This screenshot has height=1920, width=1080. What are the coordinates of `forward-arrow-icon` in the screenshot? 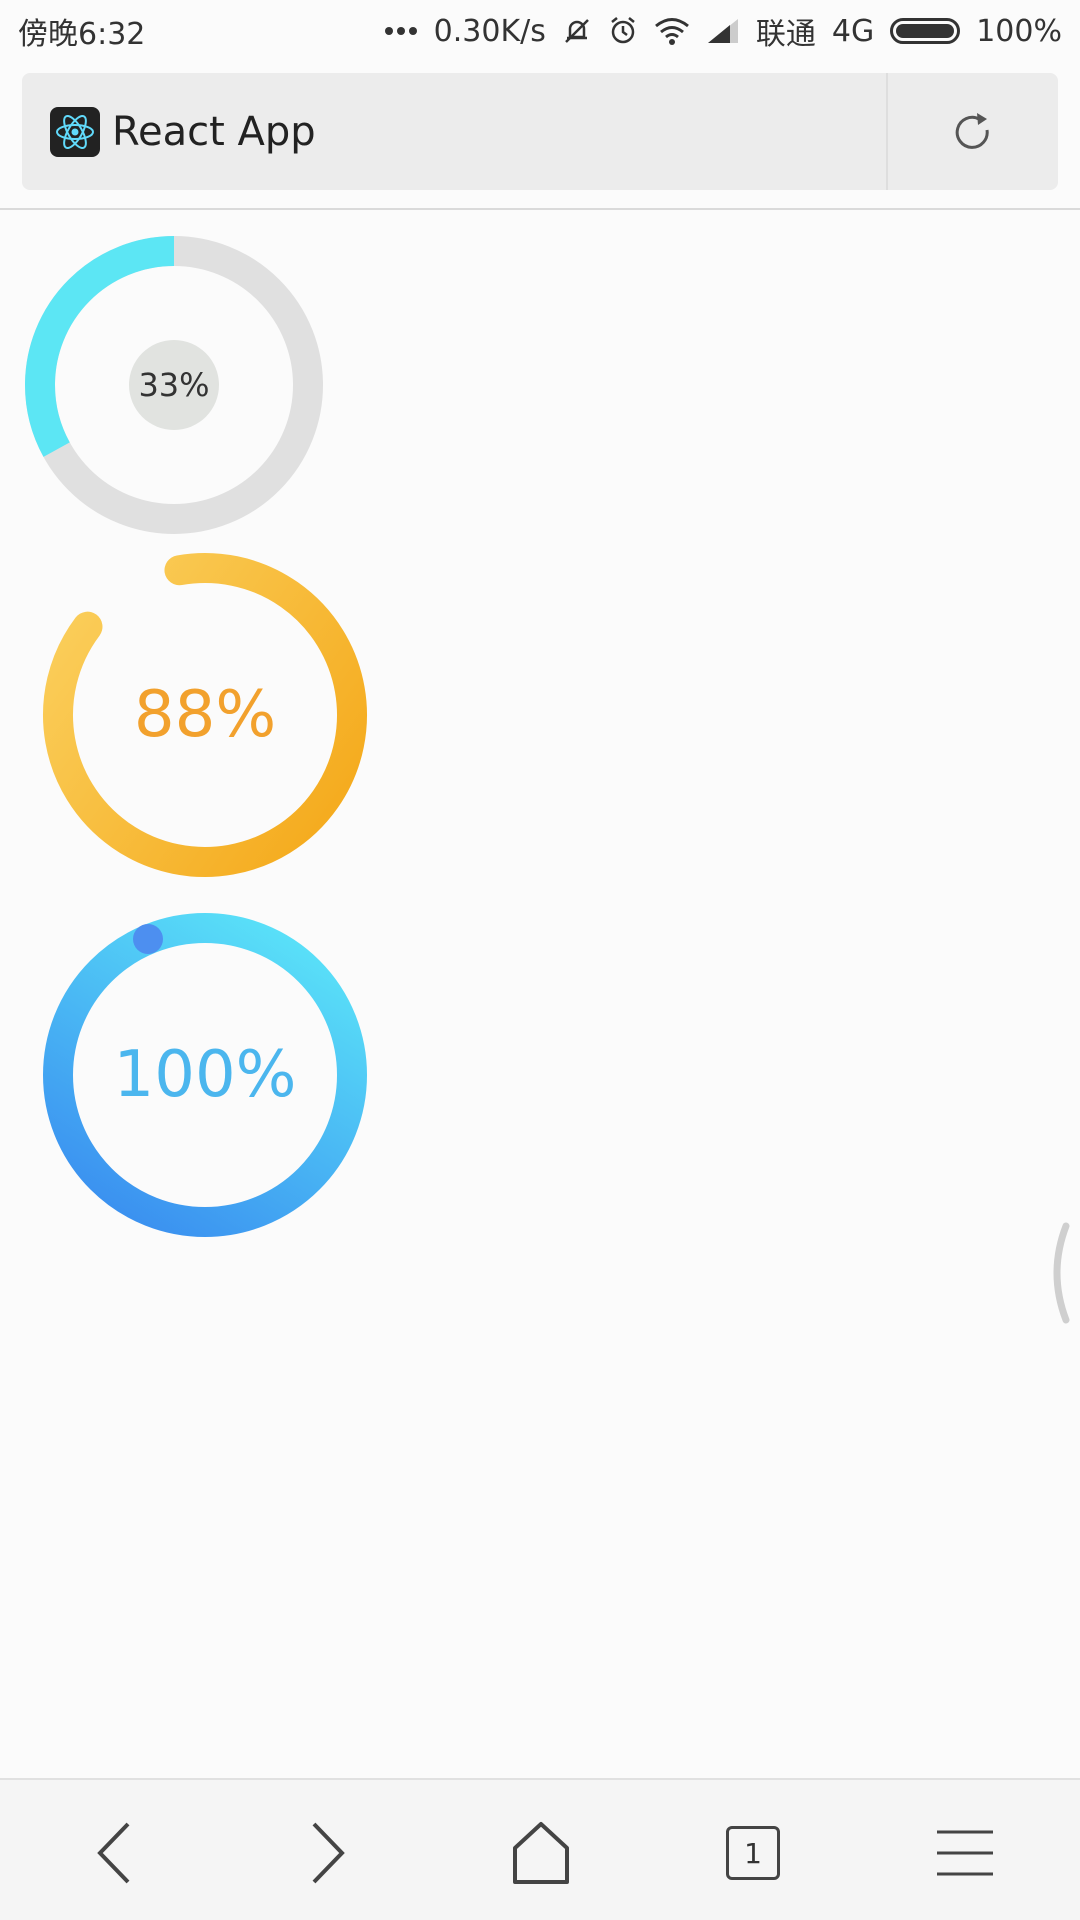 It's located at (328, 1853).